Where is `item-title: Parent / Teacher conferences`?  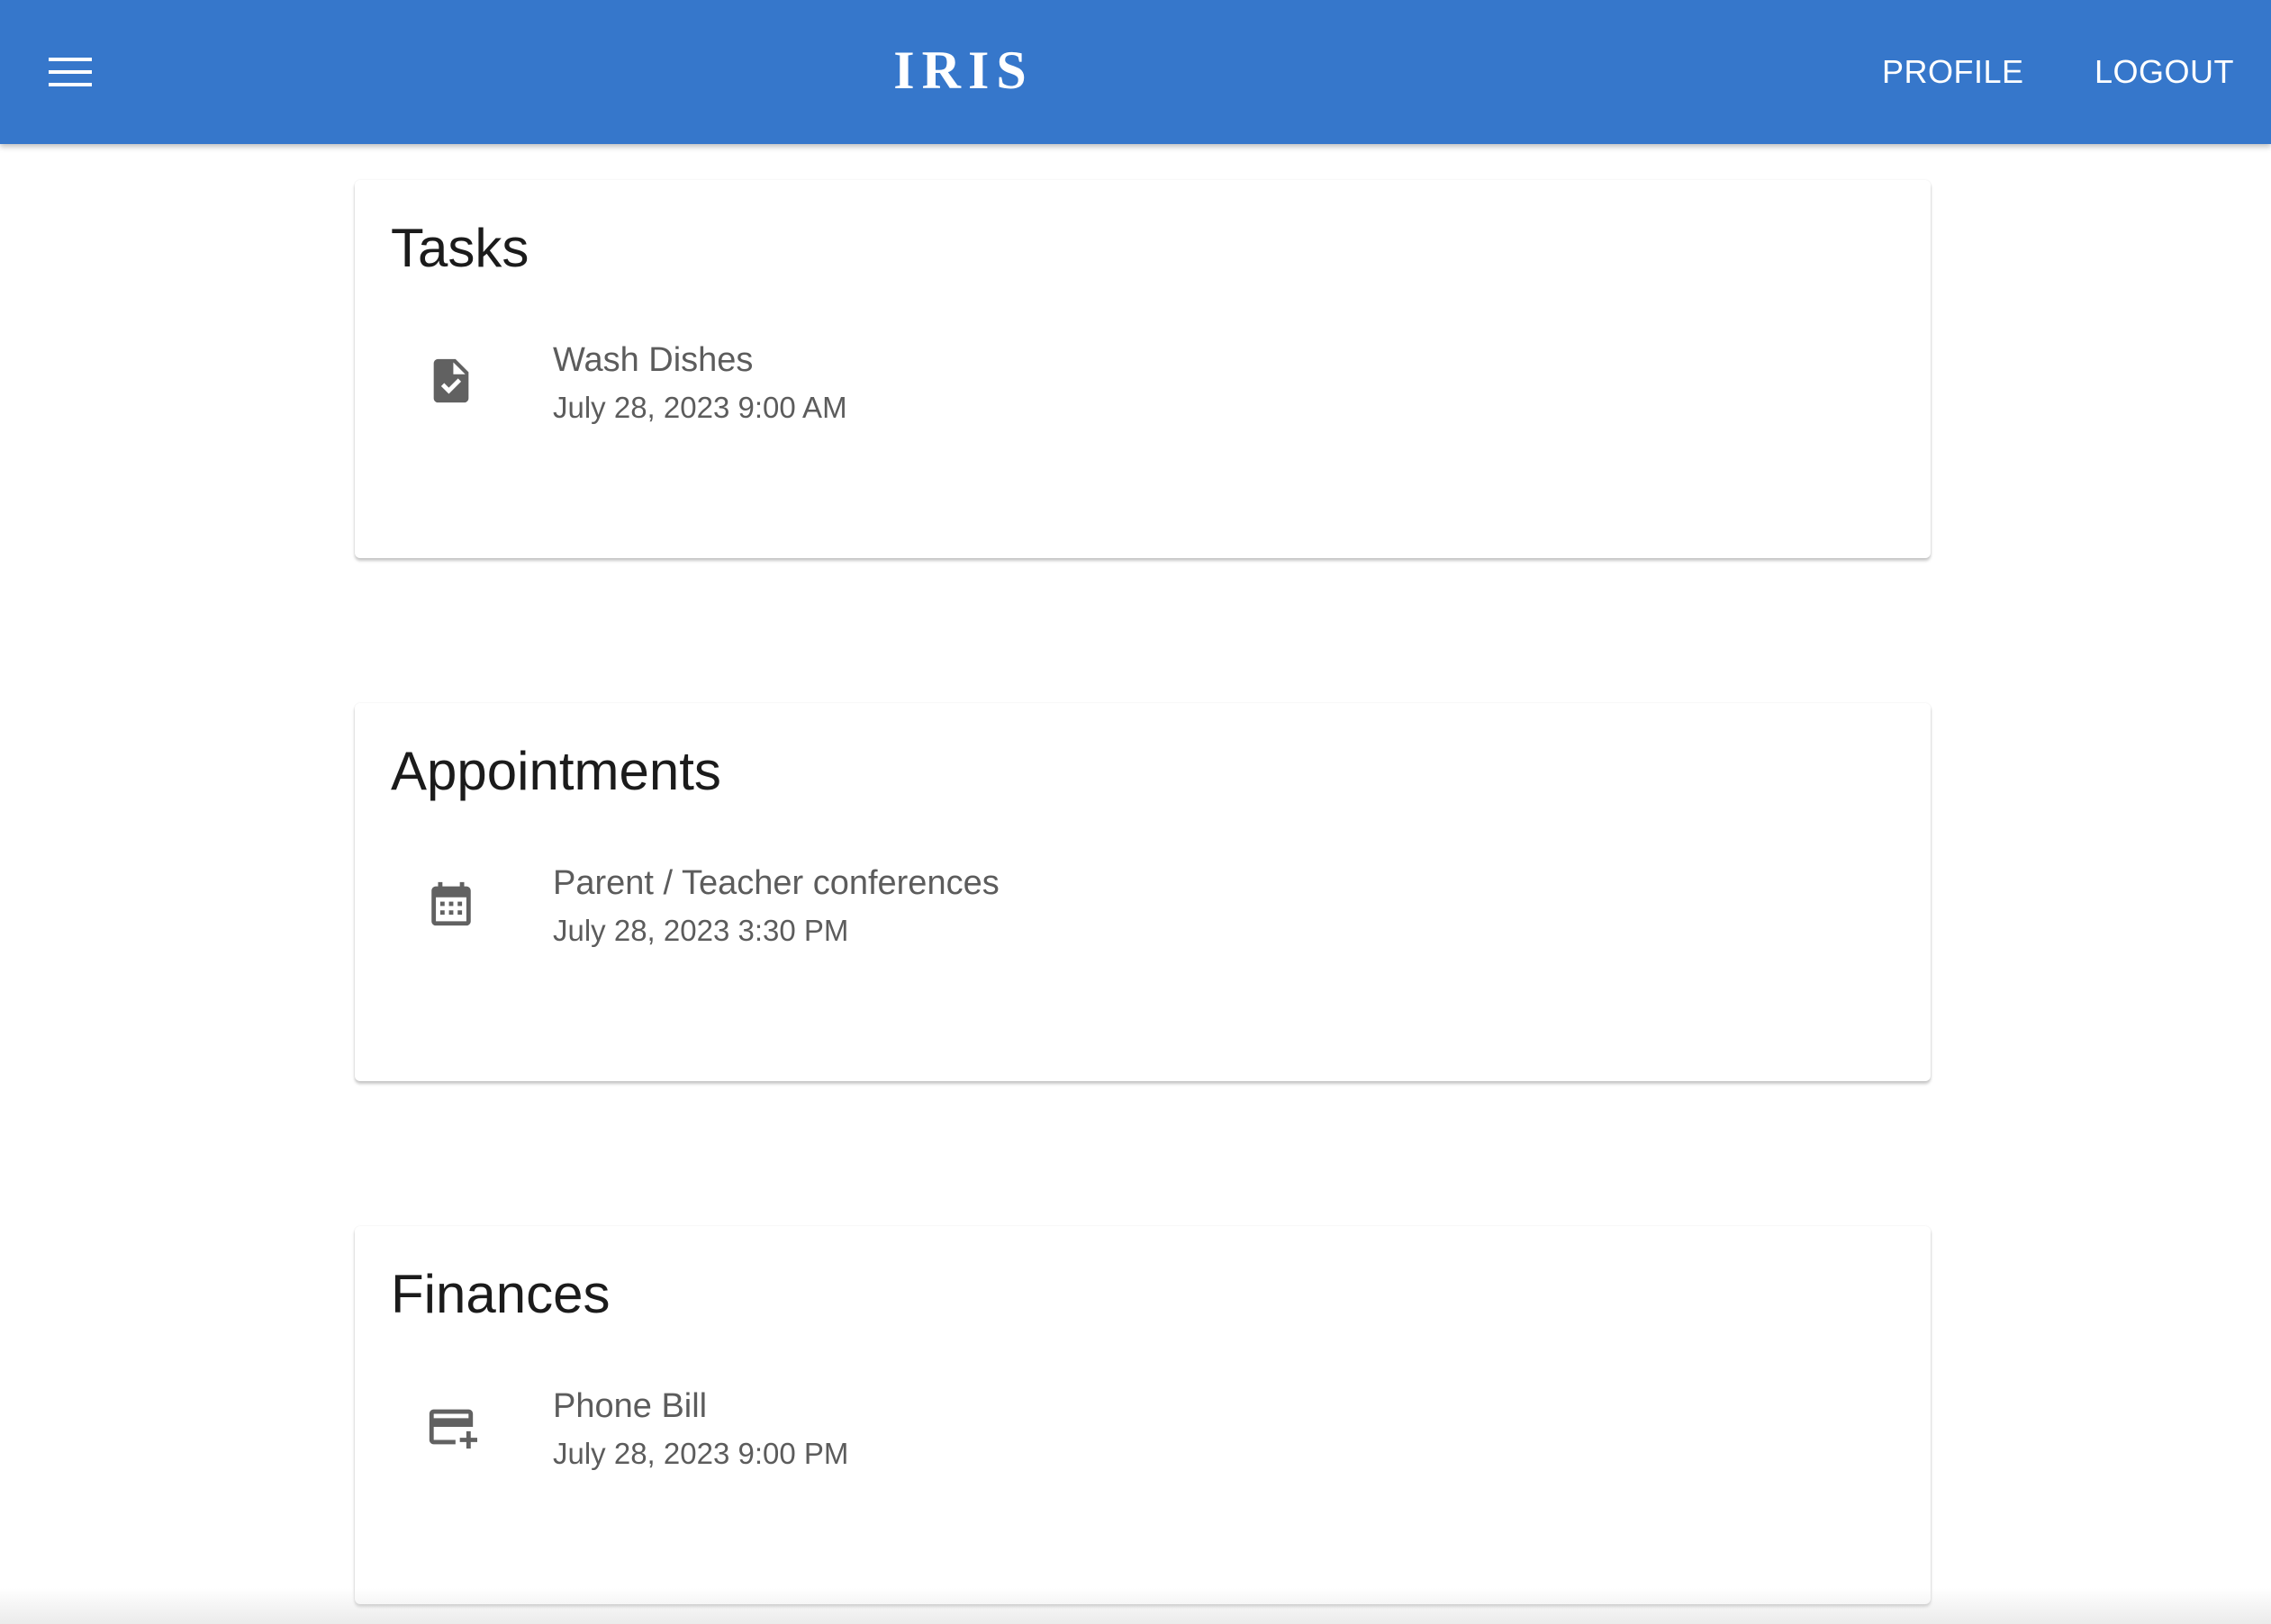
item-title: Parent / Teacher conferences is located at coordinates (776, 883).